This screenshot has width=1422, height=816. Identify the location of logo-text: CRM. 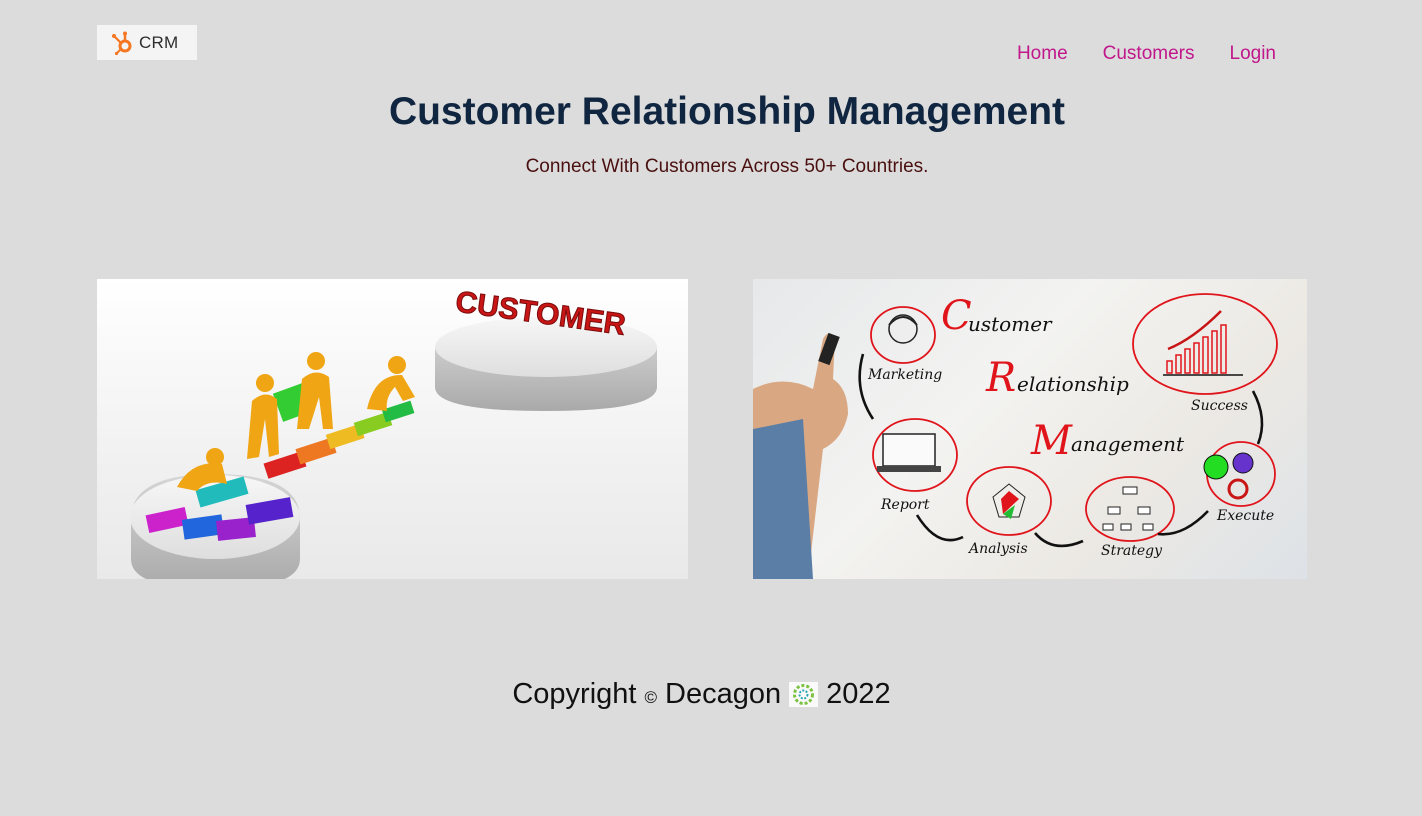
(159, 42).